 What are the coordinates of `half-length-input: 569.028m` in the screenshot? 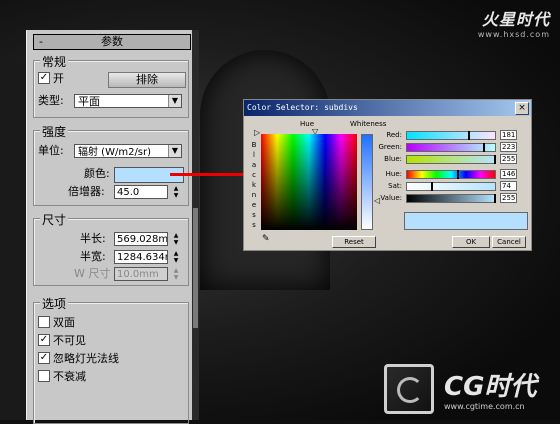 It's located at (141, 239).